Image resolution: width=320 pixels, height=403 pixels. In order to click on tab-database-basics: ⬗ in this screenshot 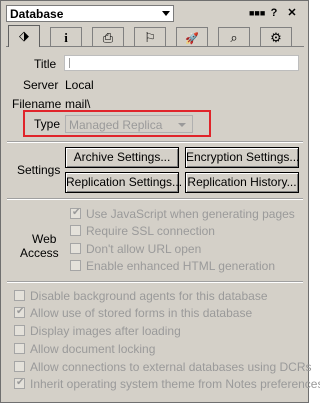, I will do `click(24, 36)`.